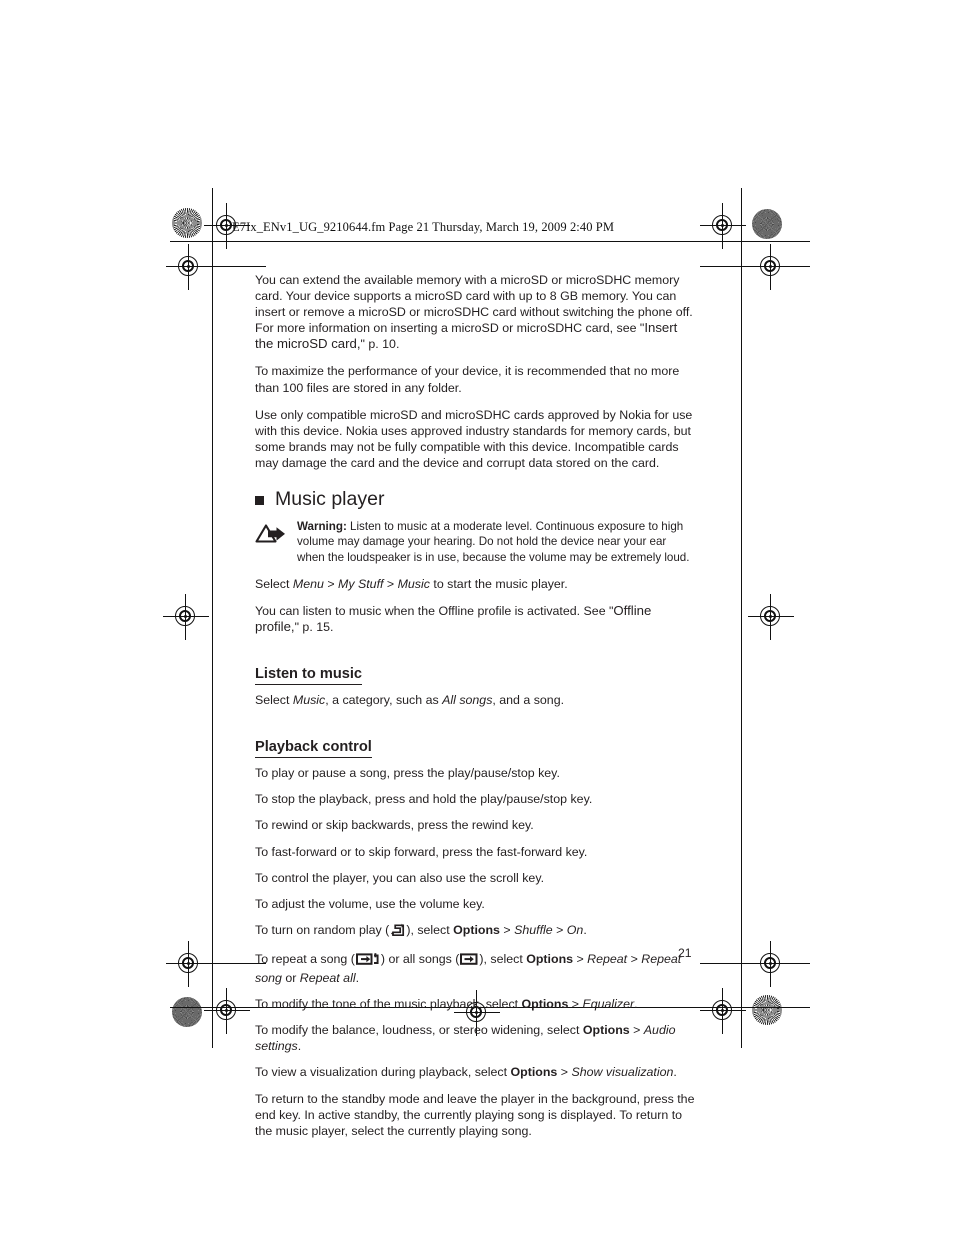  Describe the element at coordinates (314, 627) in the screenshot. I see `offline-text-b: " p. 15.` at that location.